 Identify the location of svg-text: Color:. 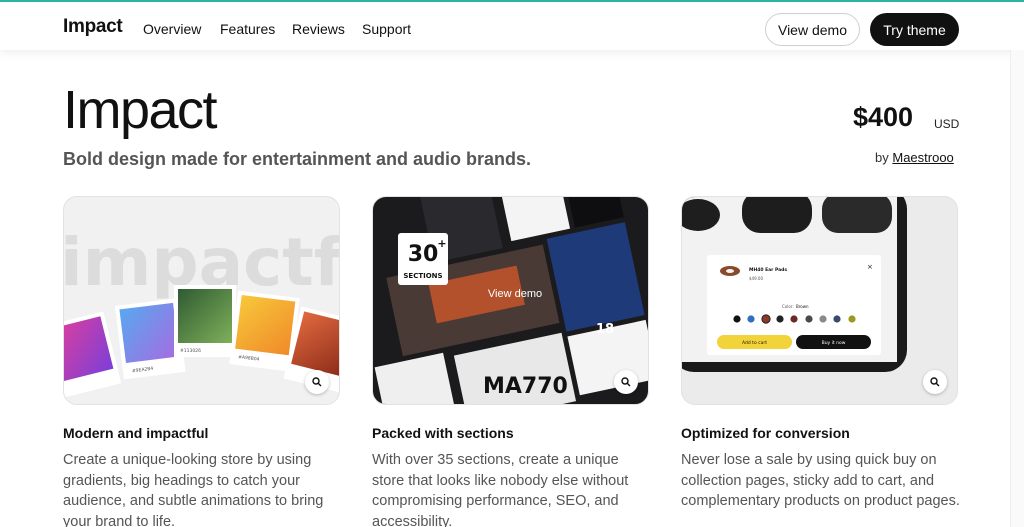
(788, 306).